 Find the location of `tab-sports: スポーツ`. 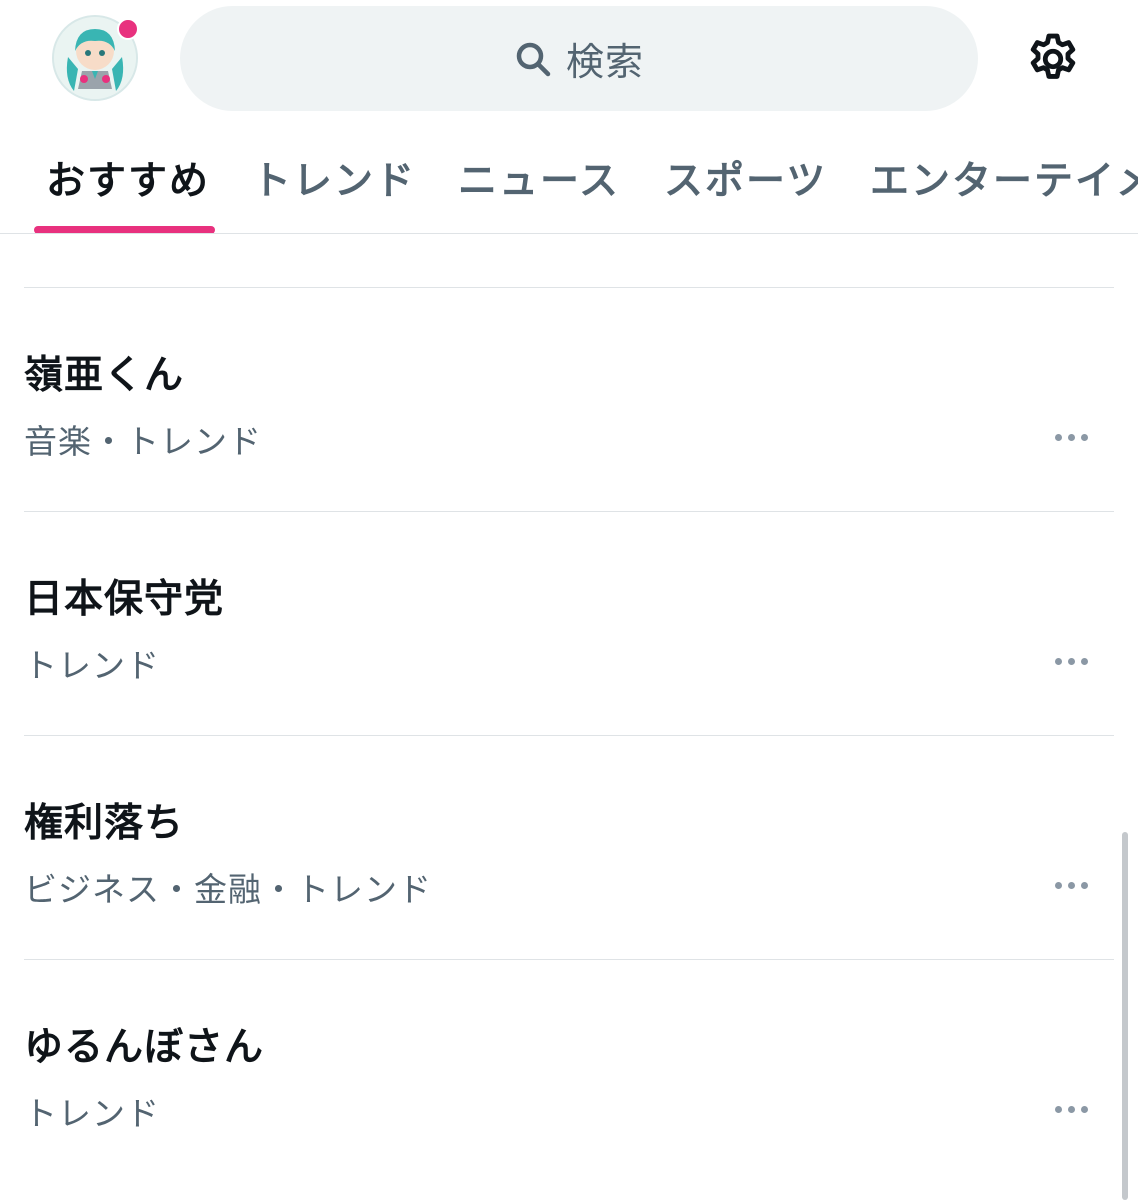

tab-sports: スポーツ is located at coordinates (745, 178).